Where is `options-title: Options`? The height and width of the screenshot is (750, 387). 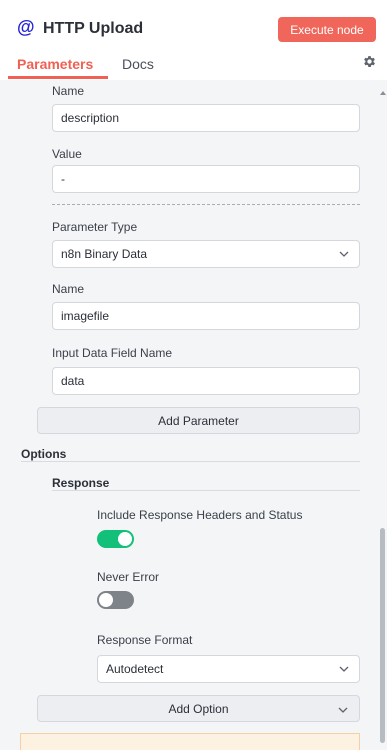
options-title: Options is located at coordinates (44, 454).